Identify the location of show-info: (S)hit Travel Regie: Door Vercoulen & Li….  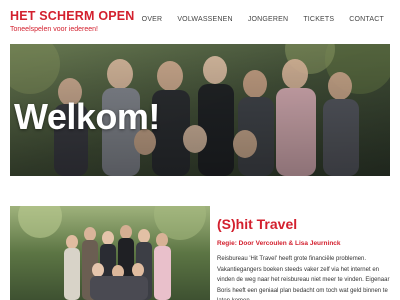
(304, 258).